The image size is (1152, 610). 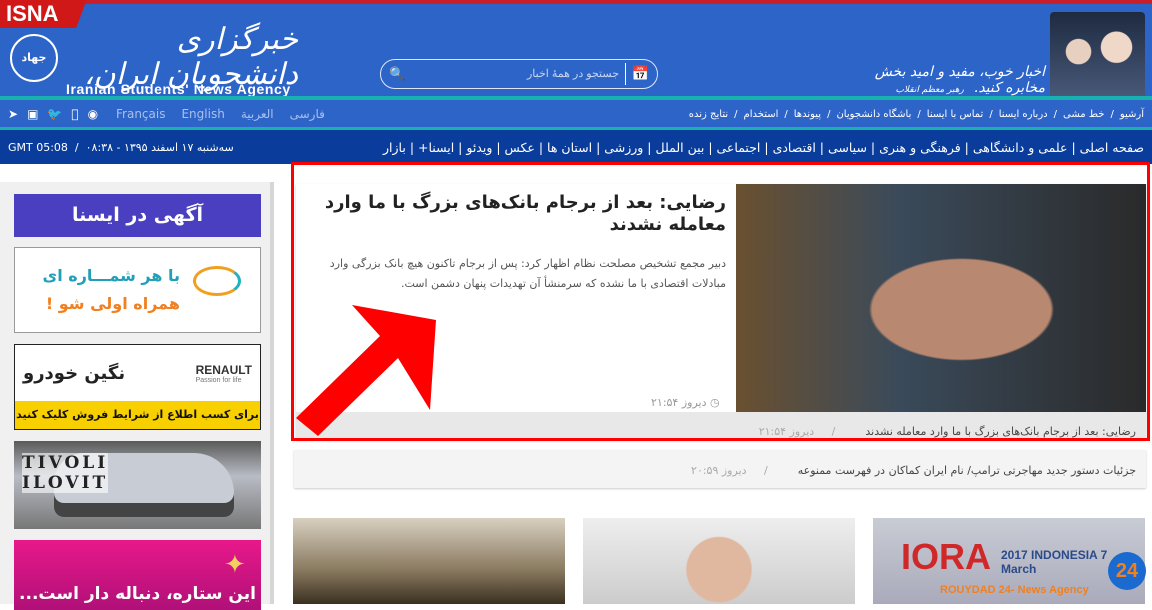 What do you see at coordinates (436, 147) in the screenshot?
I see `category-link: ایسنا+` at bounding box center [436, 147].